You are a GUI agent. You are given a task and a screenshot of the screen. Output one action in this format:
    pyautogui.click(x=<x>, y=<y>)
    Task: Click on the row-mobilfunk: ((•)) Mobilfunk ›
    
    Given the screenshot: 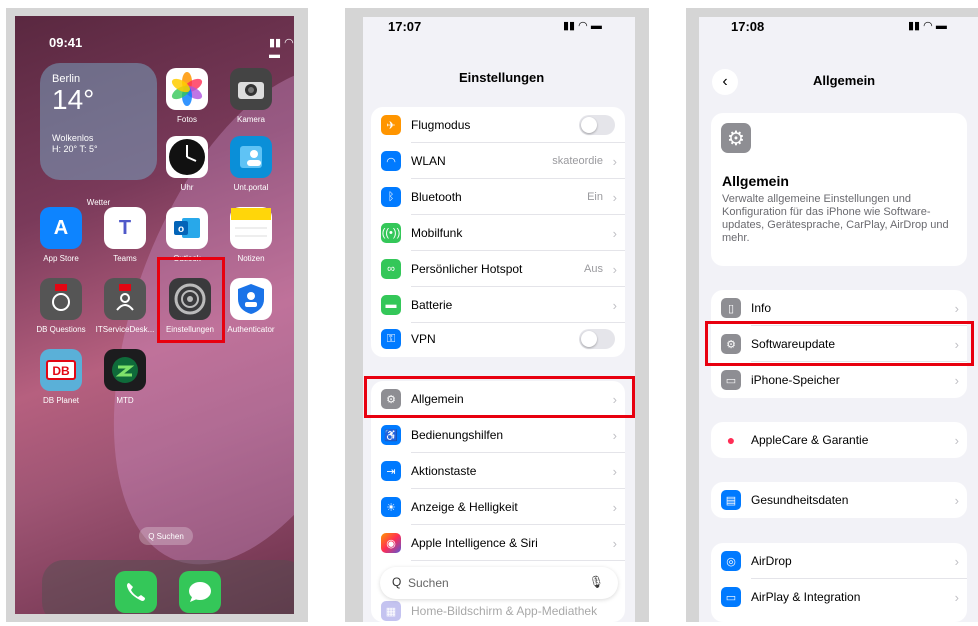 What is the action you would take?
    pyautogui.click(x=498, y=233)
    